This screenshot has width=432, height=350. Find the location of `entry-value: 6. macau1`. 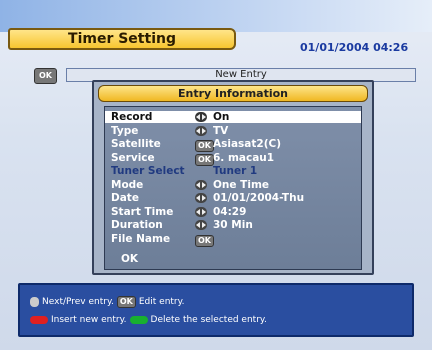

entry-value: 6. macau1 is located at coordinates (244, 157).